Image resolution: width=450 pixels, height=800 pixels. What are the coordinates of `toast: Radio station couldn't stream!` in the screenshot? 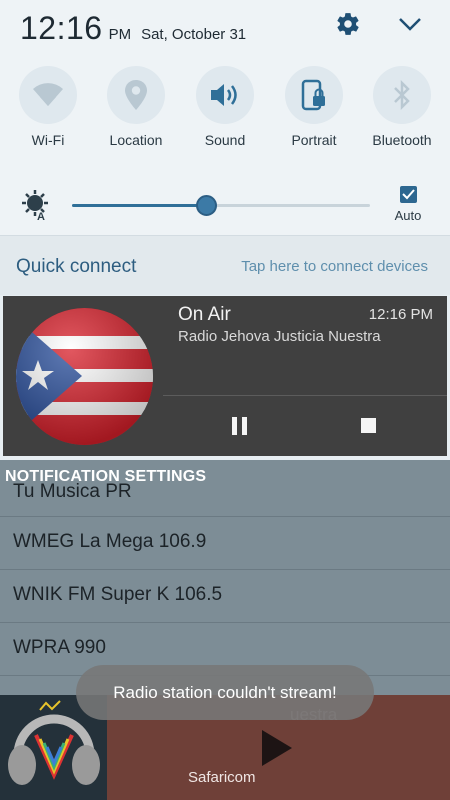 It's located at (225, 692).